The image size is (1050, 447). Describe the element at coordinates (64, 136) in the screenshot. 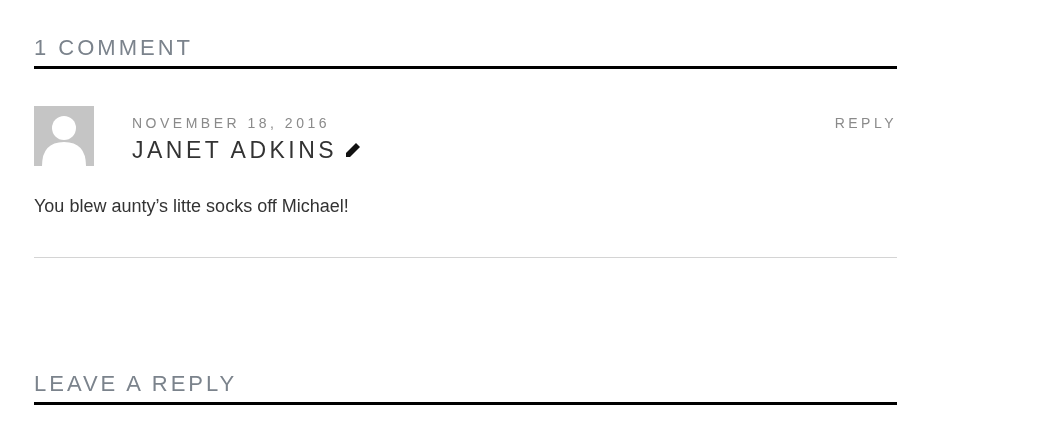

I see `avatar-icon` at that location.